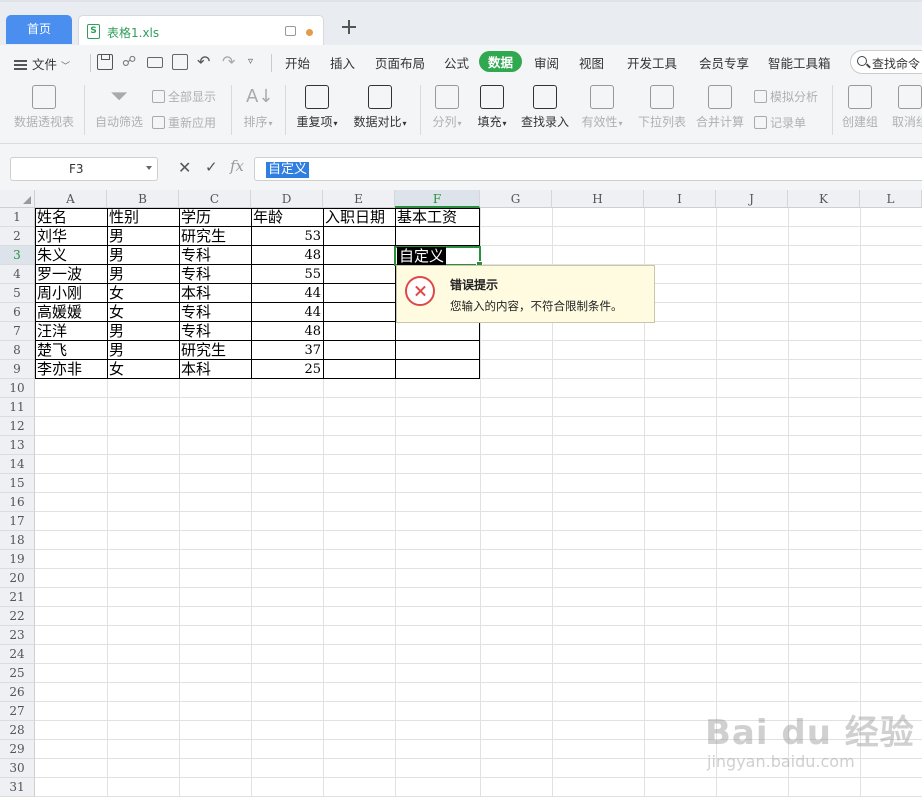 This screenshot has height=797, width=922. Describe the element at coordinates (860, 104) in the screenshot. I see `create-group-button: 创建组` at that location.